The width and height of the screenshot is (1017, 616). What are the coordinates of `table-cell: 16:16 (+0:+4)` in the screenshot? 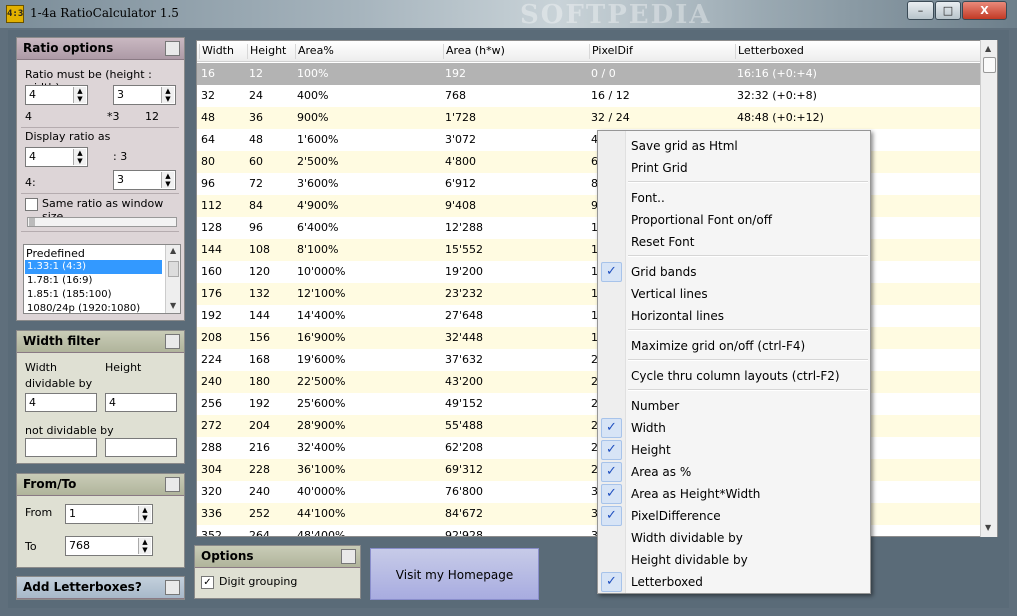 It's located at (777, 73).